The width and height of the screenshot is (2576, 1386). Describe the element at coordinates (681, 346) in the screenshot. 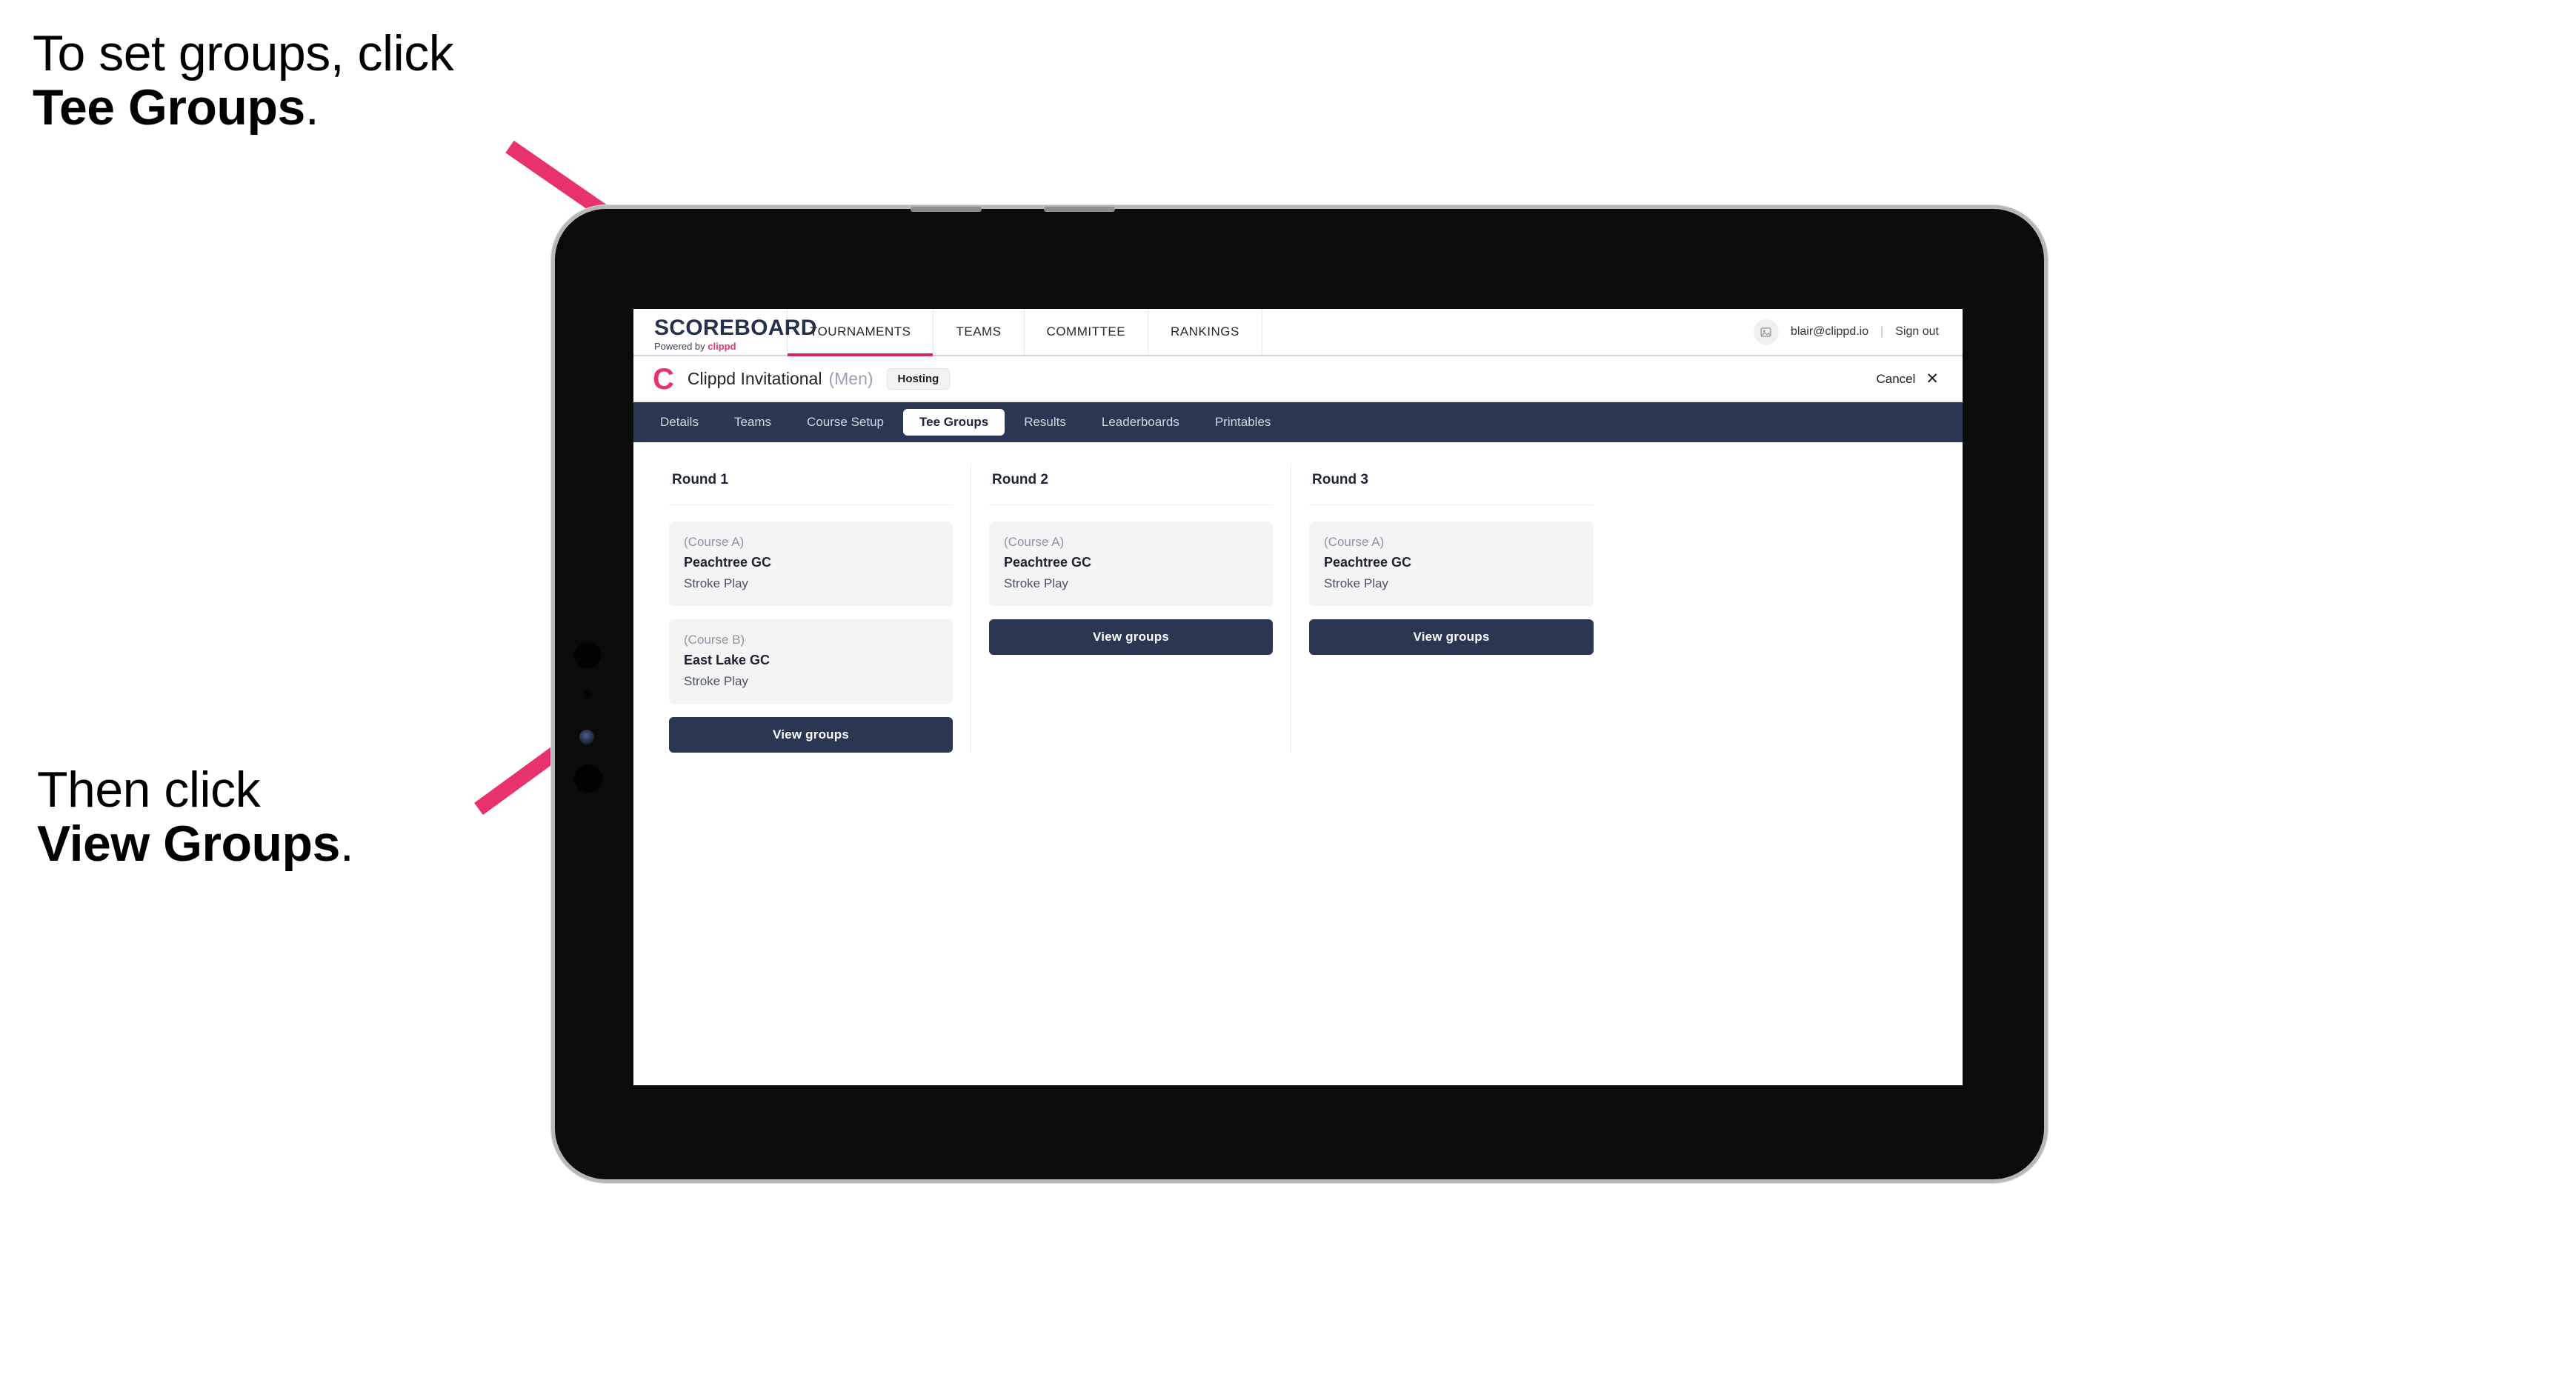

I see `logo-tagline-prefix: Powered by` at that location.